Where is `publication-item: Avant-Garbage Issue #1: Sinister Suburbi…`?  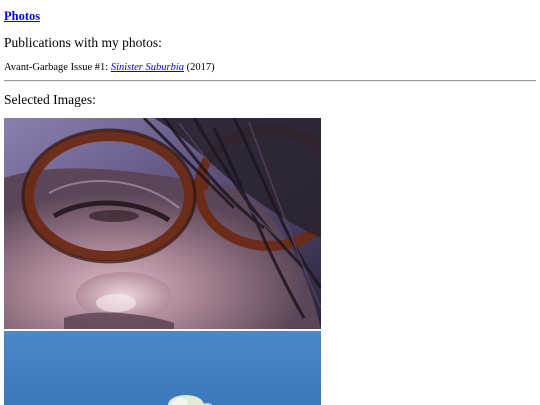 publication-item: Avant-Garbage Issue #1: Sinister Suburbi… is located at coordinates (270, 67).